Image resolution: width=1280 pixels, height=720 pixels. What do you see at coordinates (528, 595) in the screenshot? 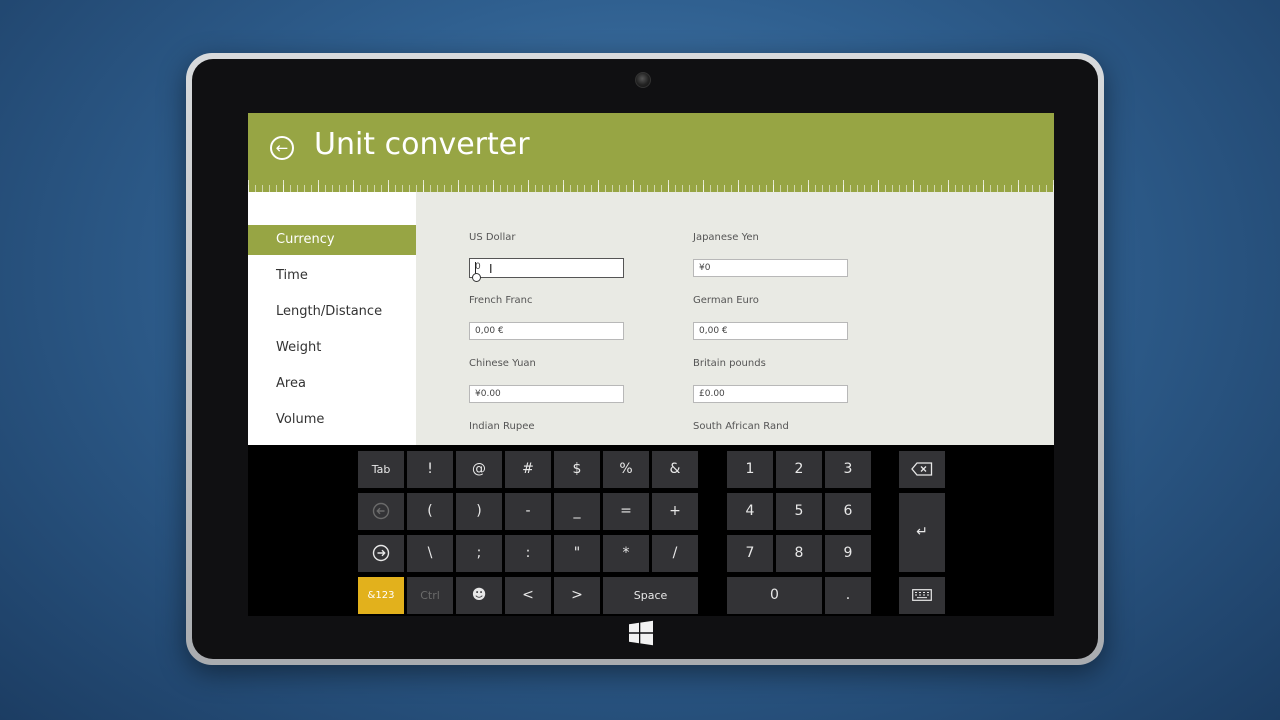
I see `key-less-than: <` at bounding box center [528, 595].